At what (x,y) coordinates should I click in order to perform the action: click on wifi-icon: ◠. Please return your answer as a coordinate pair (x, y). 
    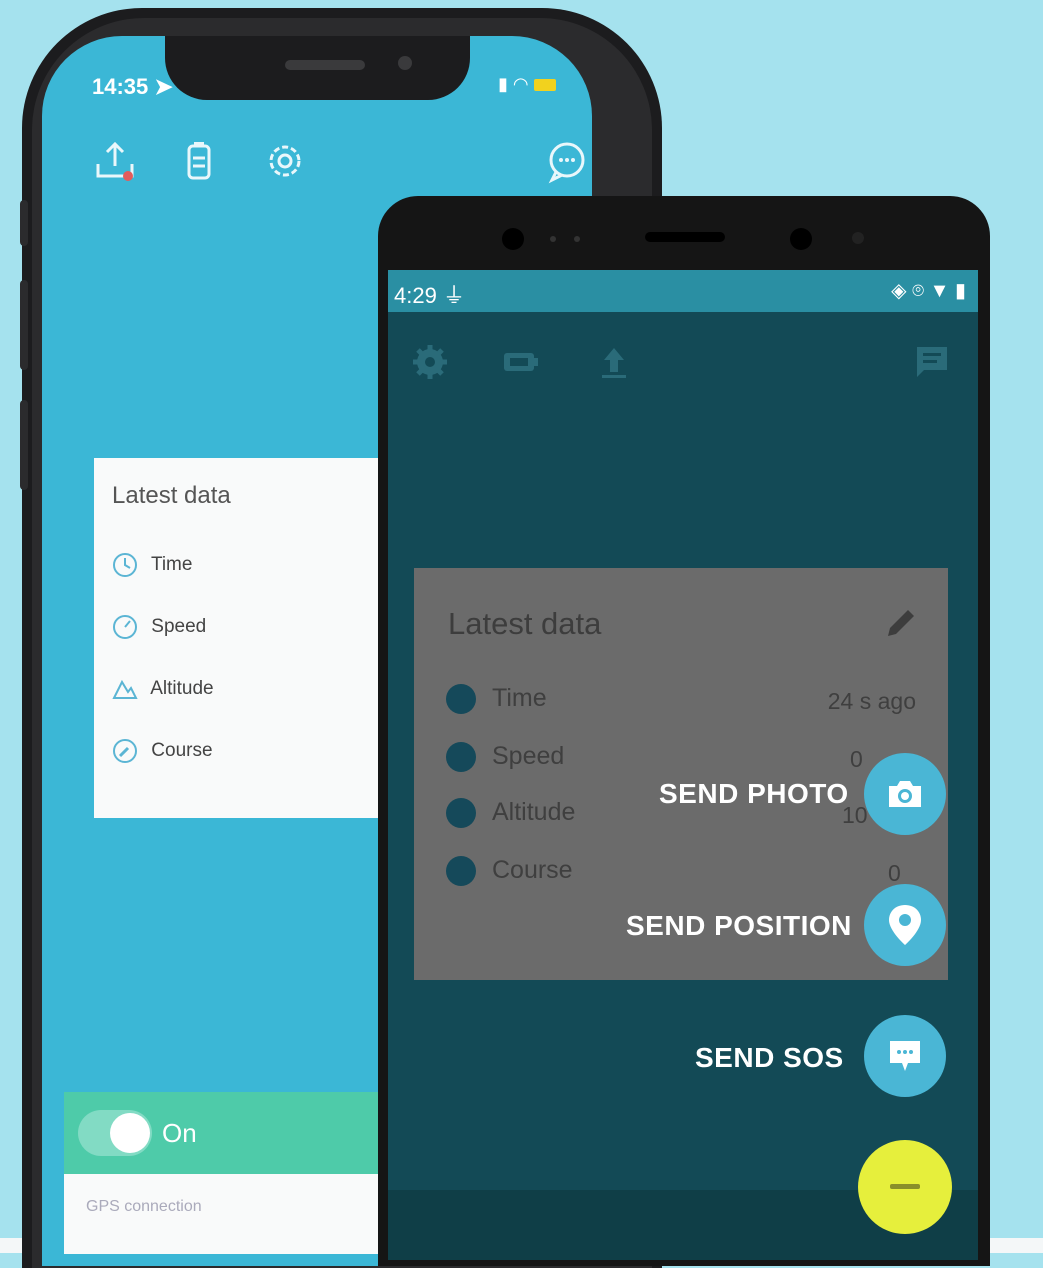
    Looking at the image, I should click on (520, 84).